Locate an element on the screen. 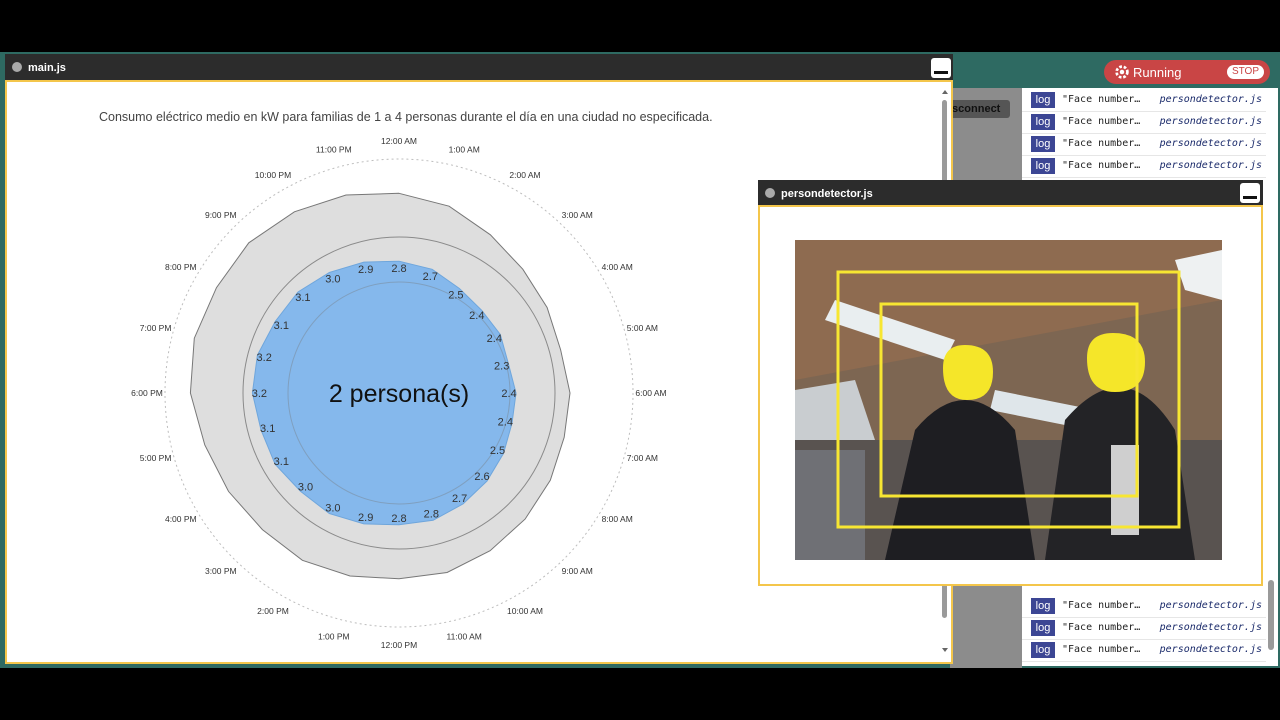 This screenshot has height=720, width=1280. hour-tick-label: 3:00 AM is located at coordinates (577, 215).